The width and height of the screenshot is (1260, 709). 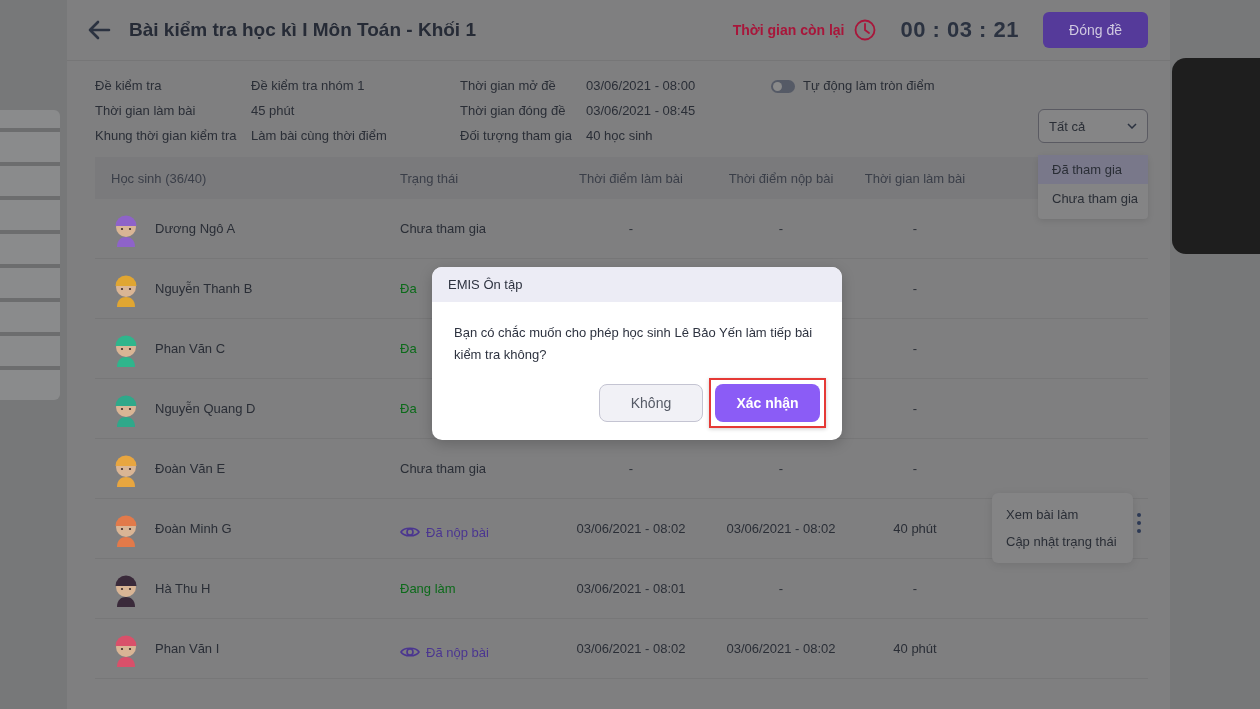 I want to click on student-name: Nguyễn Quang D, so click(x=205, y=408).